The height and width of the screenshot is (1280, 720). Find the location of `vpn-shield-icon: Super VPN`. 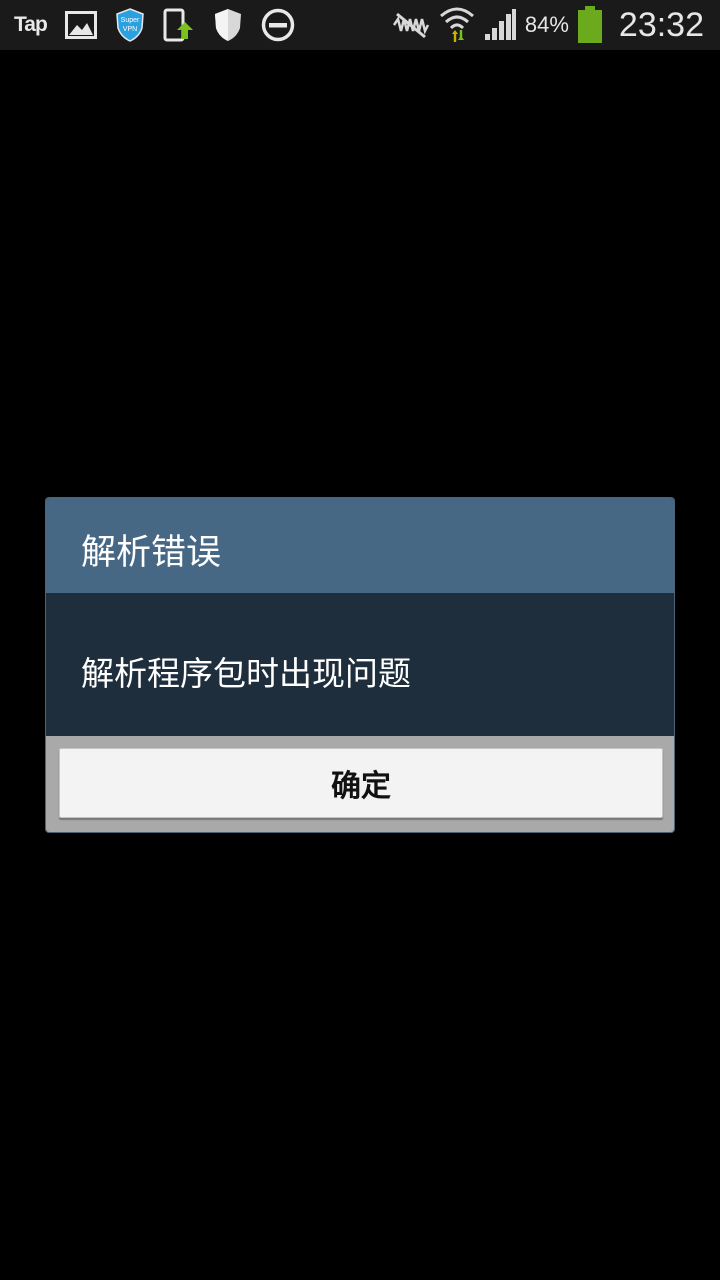

vpn-shield-icon: Super VPN is located at coordinates (130, 25).